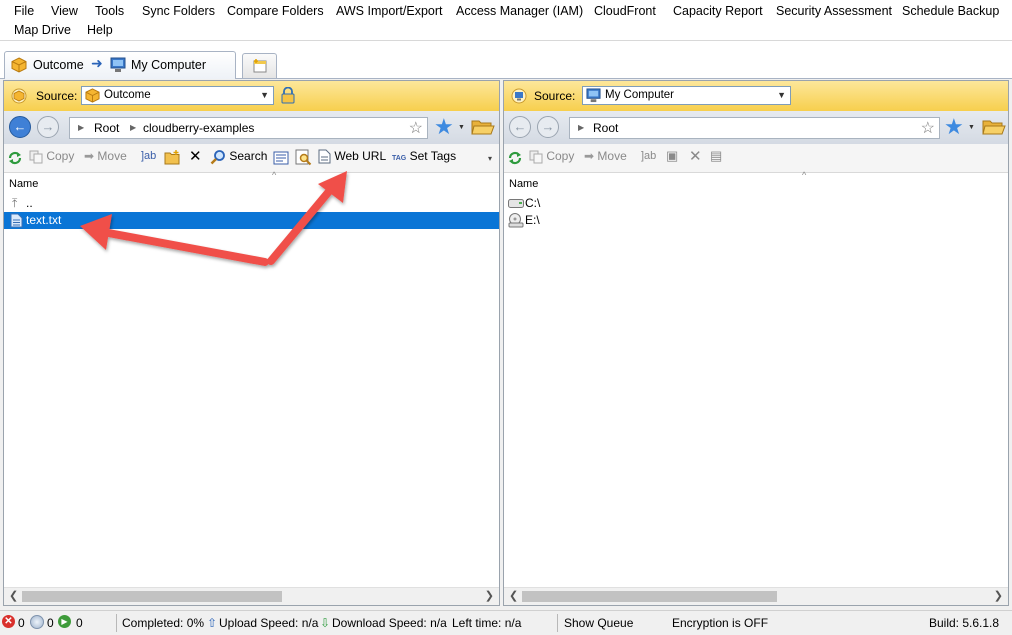  Describe the element at coordinates (198, 128) in the screenshot. I see `breadcrumb-bucket: cloudberry-examples` at that location.